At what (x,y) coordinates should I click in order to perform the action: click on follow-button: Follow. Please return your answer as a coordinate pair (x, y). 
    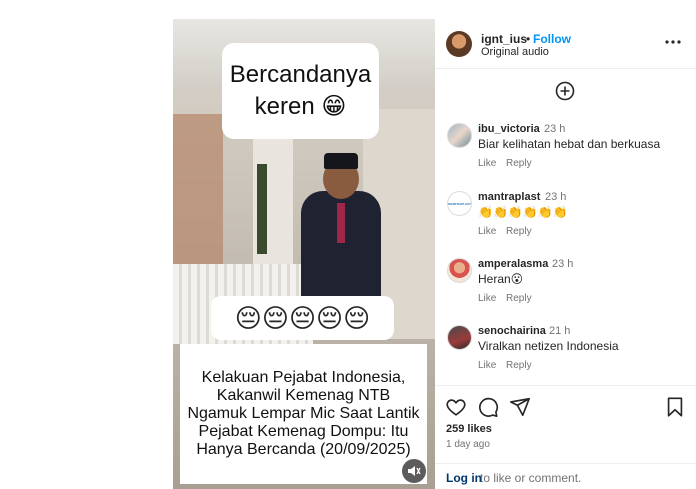
    Looking at the image, I should click on (552, 39).